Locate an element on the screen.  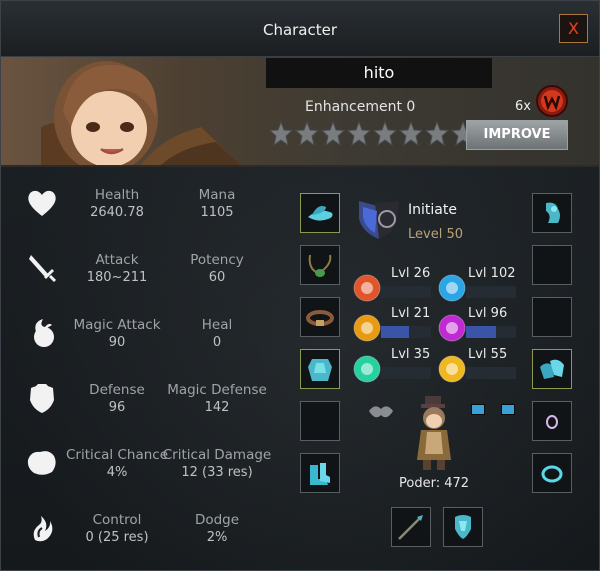
control-icon is located at coordinates (43, 529).